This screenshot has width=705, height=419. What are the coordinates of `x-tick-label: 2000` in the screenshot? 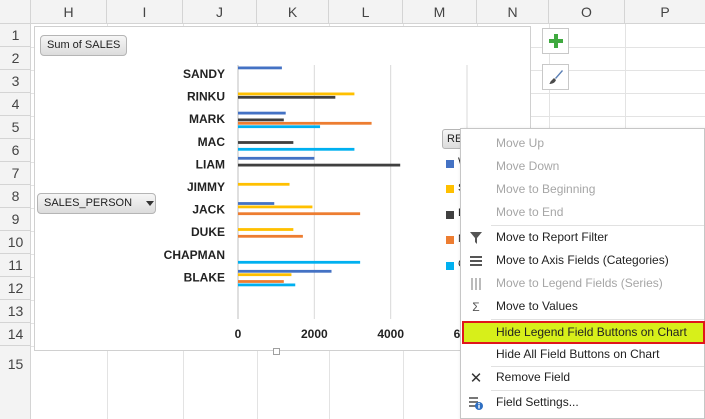 It's located at (314, 334).